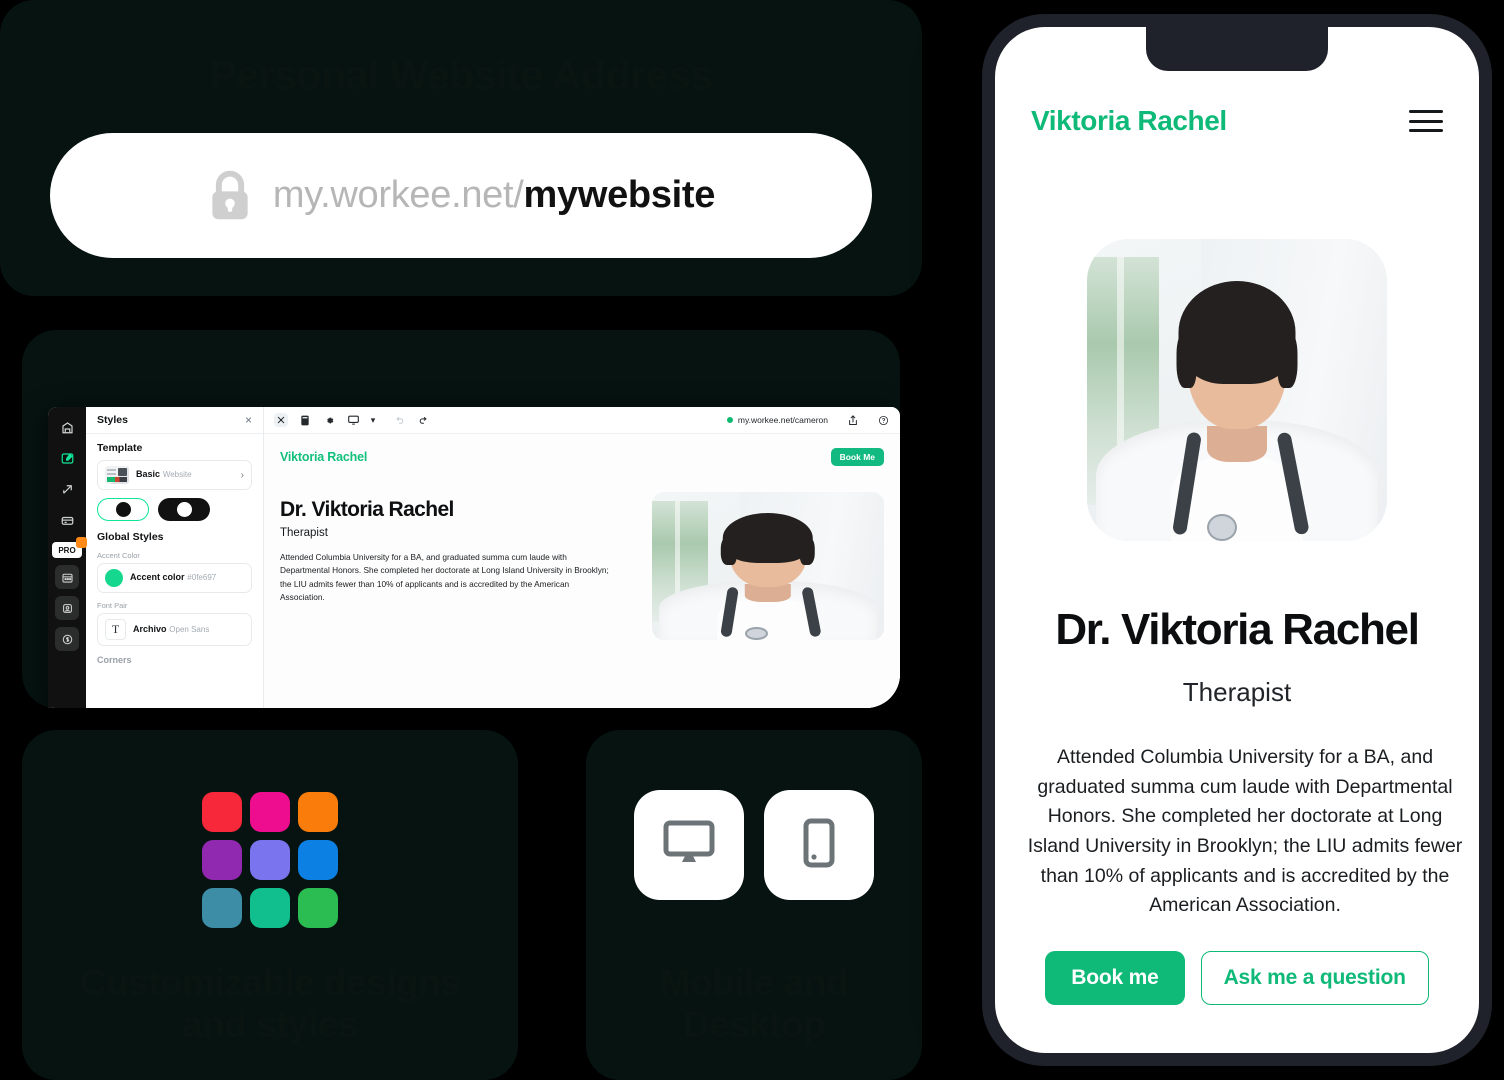 This screenshot has width=1504, height=1080. Describe the element at coordinates (853, 420) in the screenshot. I see `share-icon` at that location.